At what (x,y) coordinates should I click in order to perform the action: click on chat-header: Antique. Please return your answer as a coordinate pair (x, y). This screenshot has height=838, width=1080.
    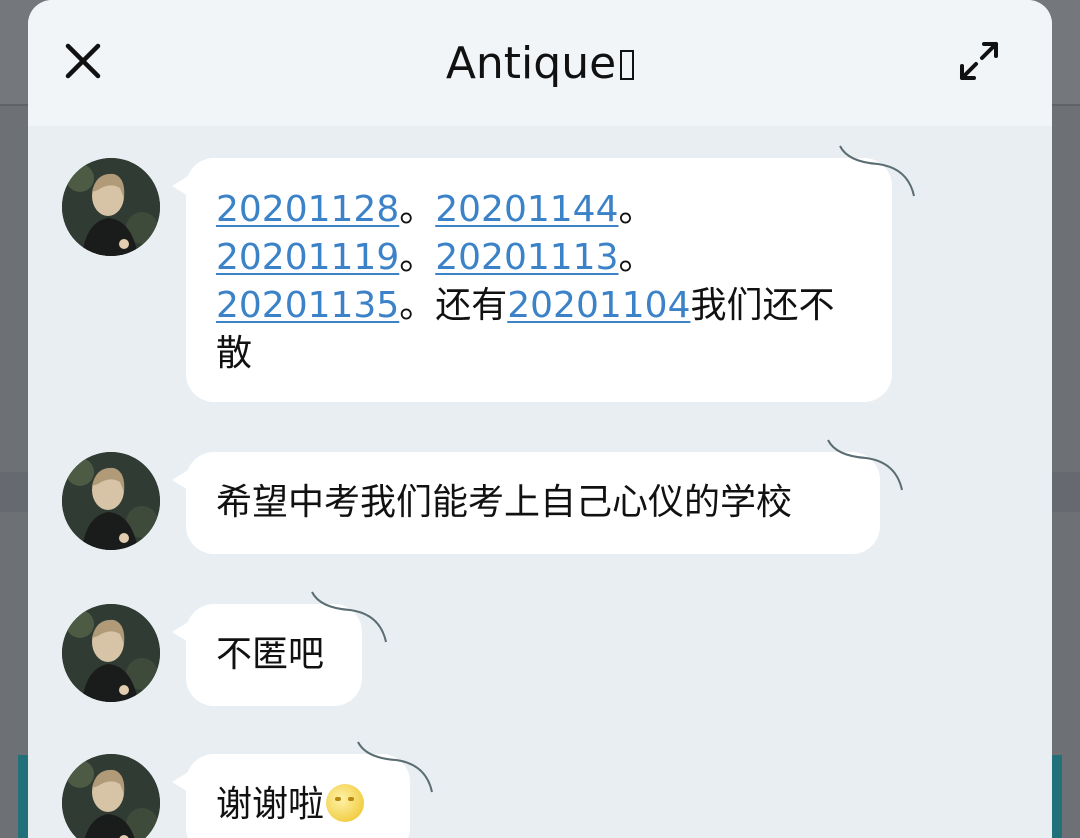
    Looking at the image, I should click on (540, 63).